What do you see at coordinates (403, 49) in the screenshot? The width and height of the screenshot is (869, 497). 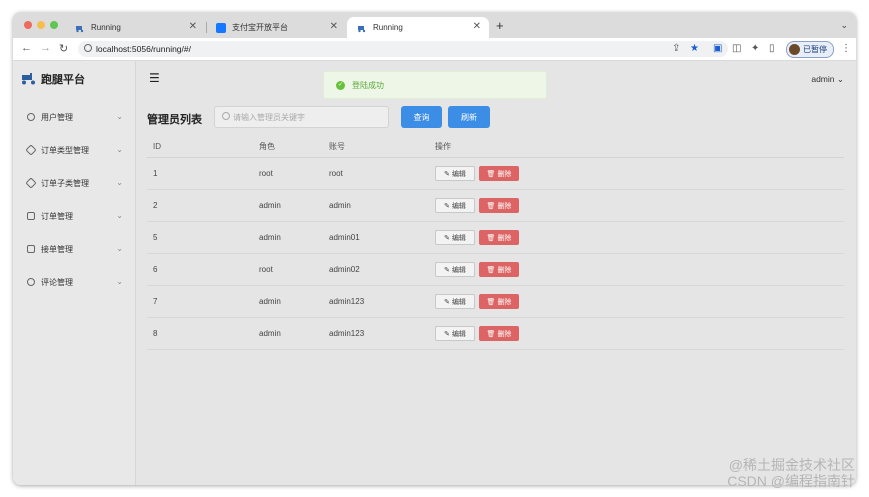 I see `address-bar: localhost:5056/running/#/` at bounding box center [403, 49].